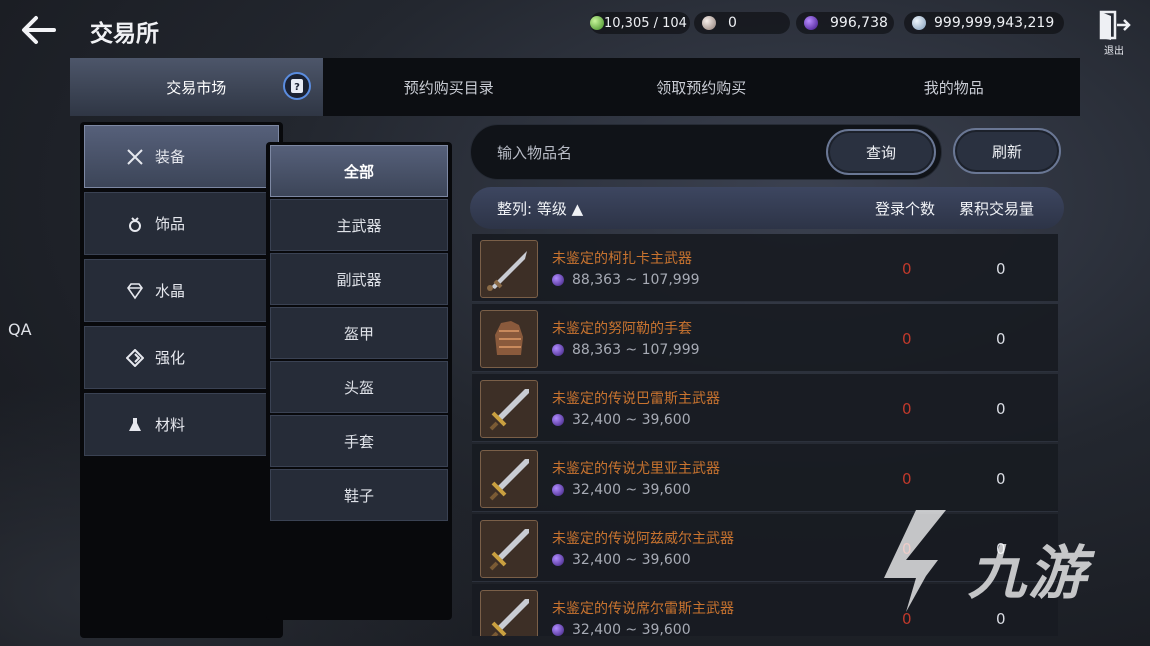  I want to click on category-material: 材料, so click(181, 424).